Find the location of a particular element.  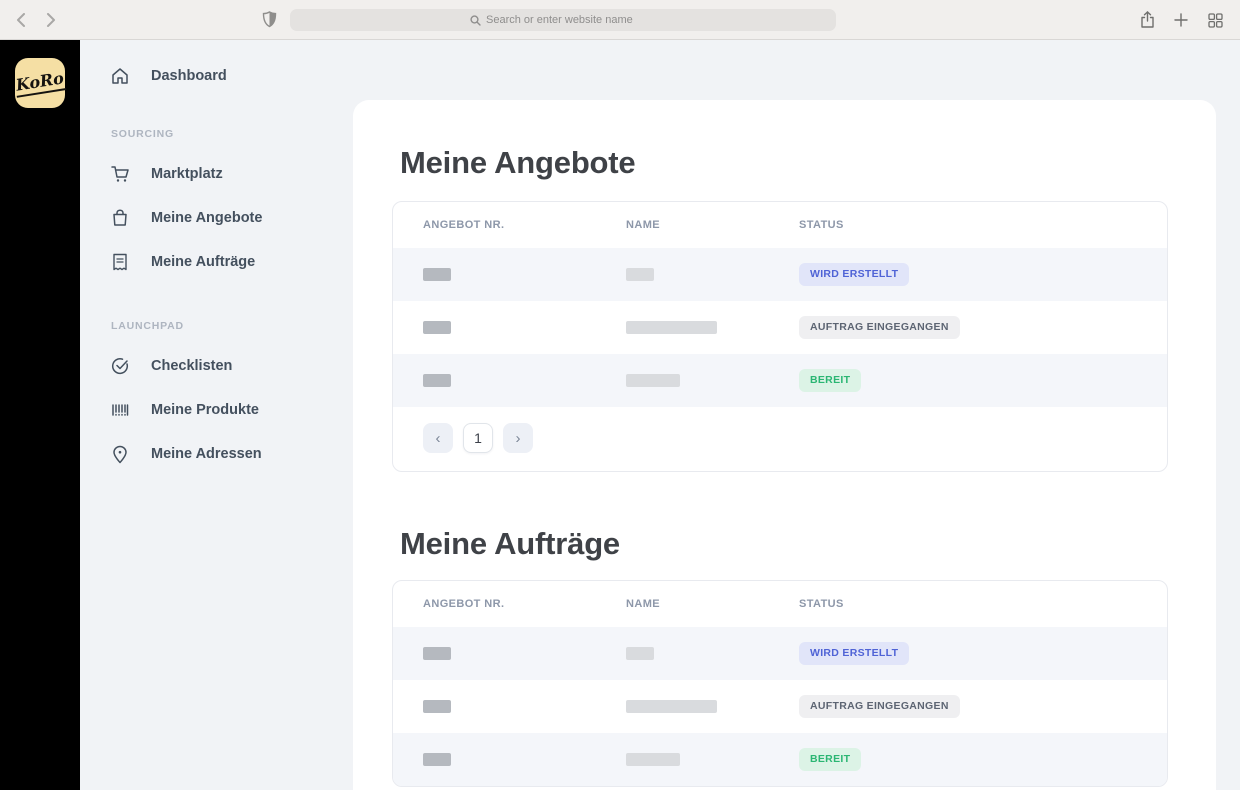

chevron-left-icon: ‹ is located at coordinates (438, 438).